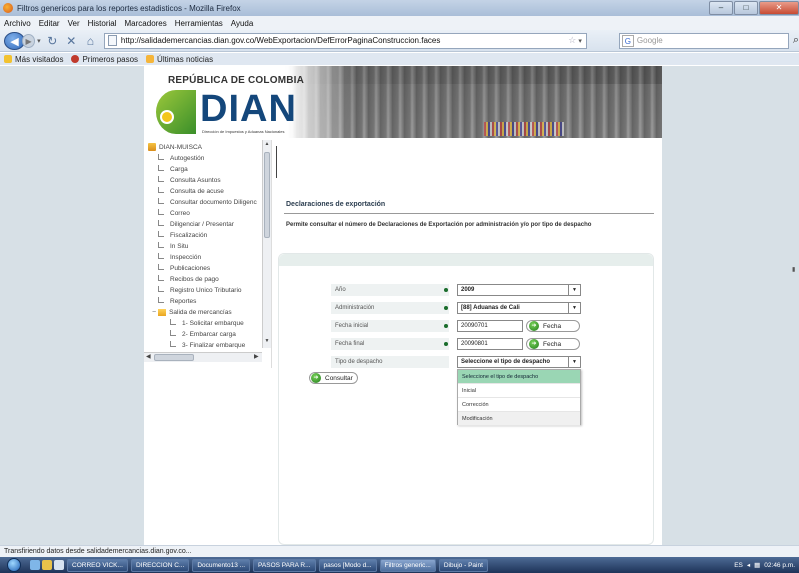  Describe the element at coordinates (627, 40) in the screenshot. I see `search-engine-icon: G` at that location.